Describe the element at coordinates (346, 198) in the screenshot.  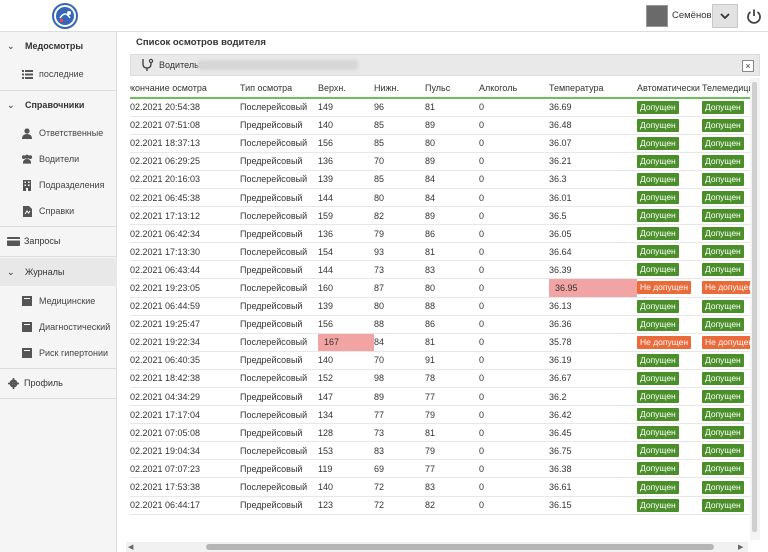
I see `table-cell: 144` at that location.